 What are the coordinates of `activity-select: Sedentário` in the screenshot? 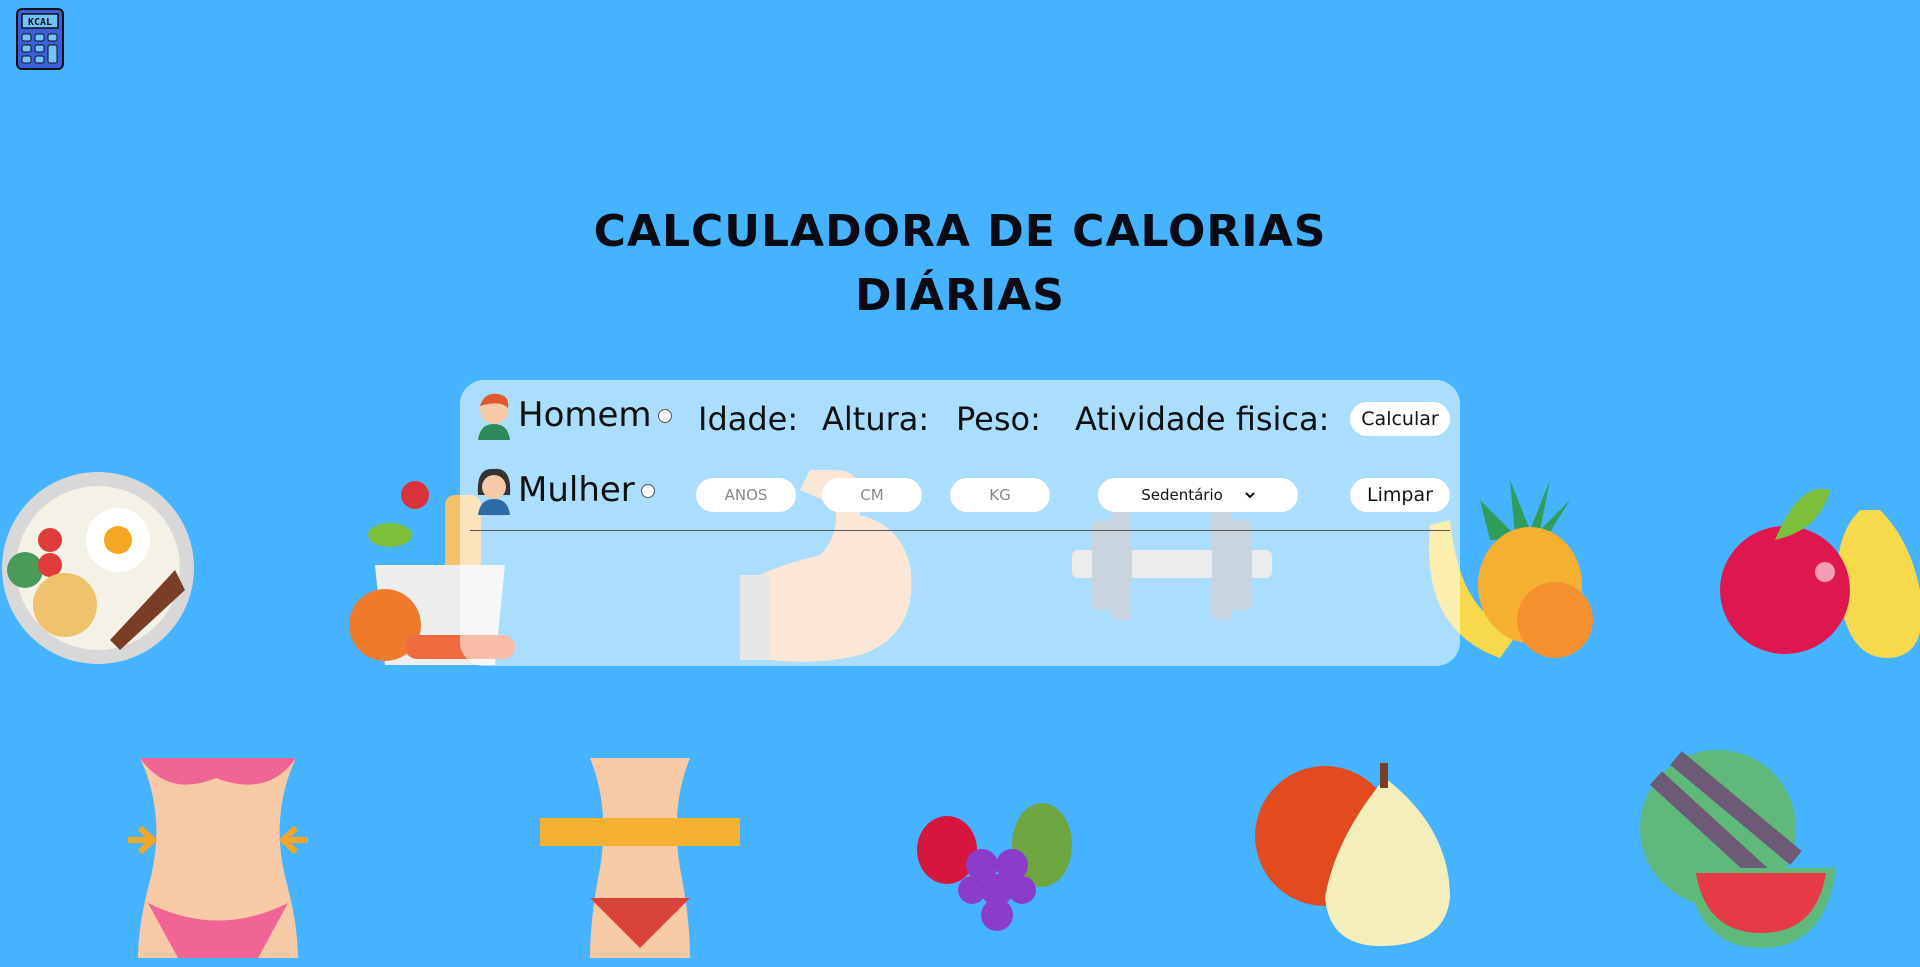 It's located at (1198, 495).